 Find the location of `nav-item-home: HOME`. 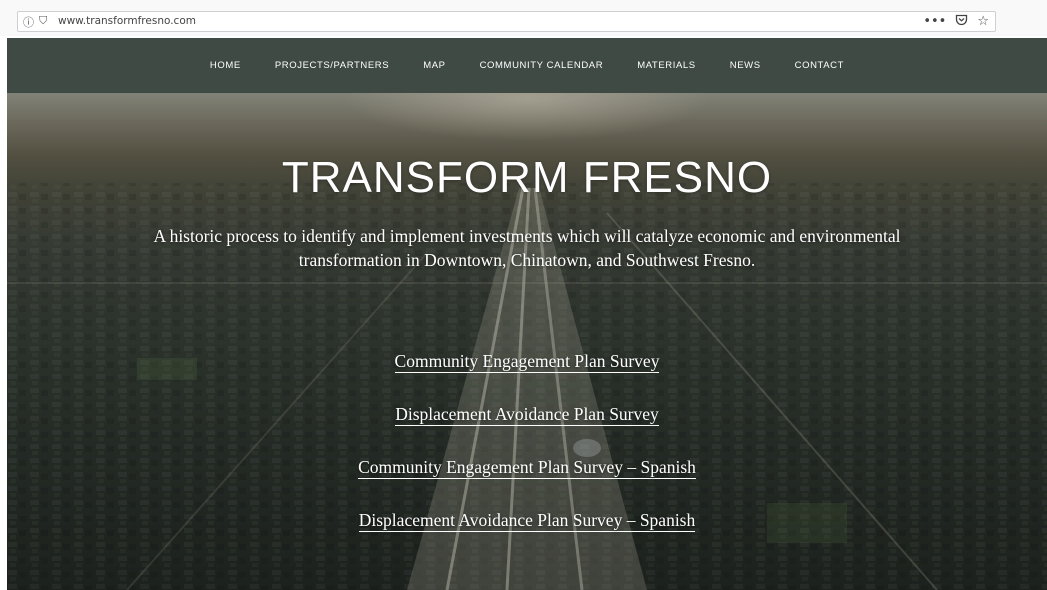

nav-item-home: HOME is located at coordinates (225, 65).